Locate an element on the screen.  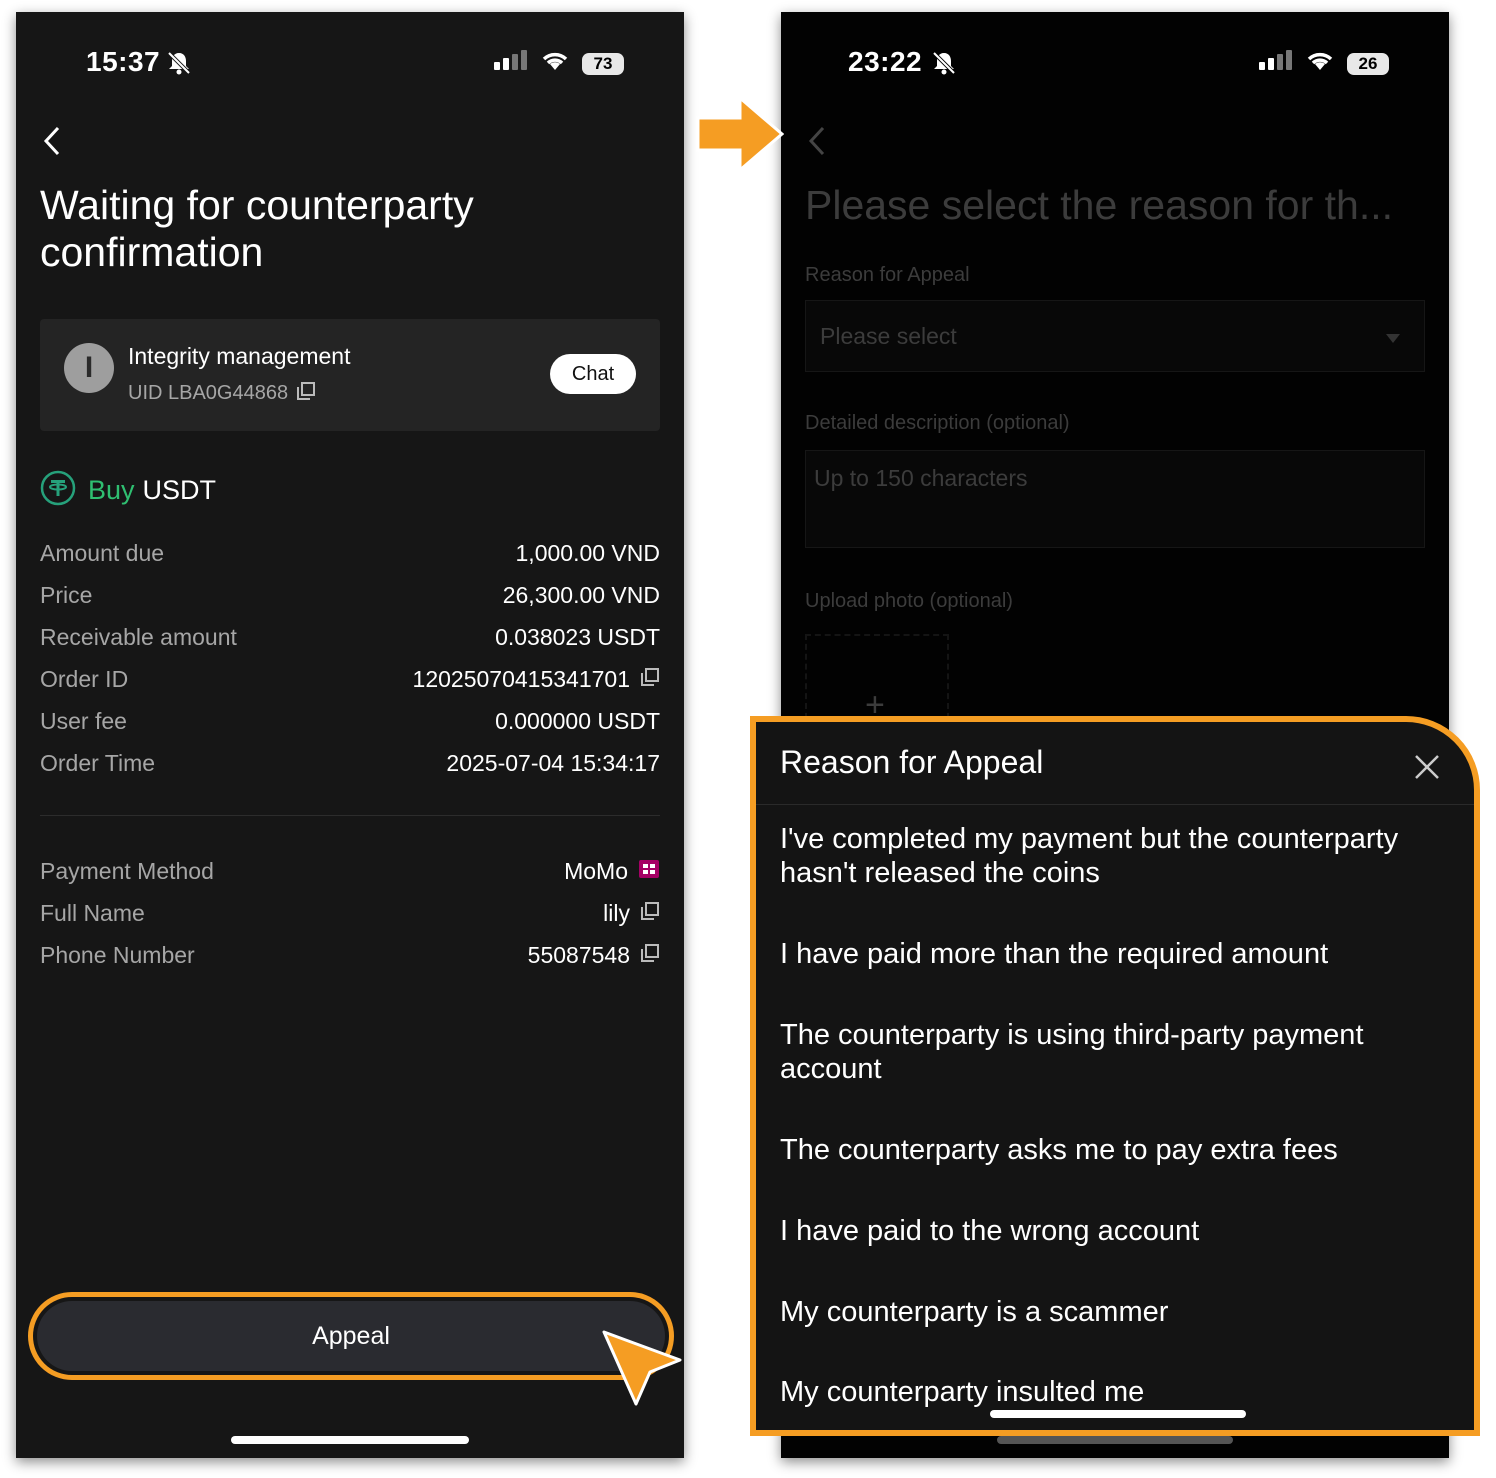
description-input: Up to 150 characters is located at coordinates (1115, 499).